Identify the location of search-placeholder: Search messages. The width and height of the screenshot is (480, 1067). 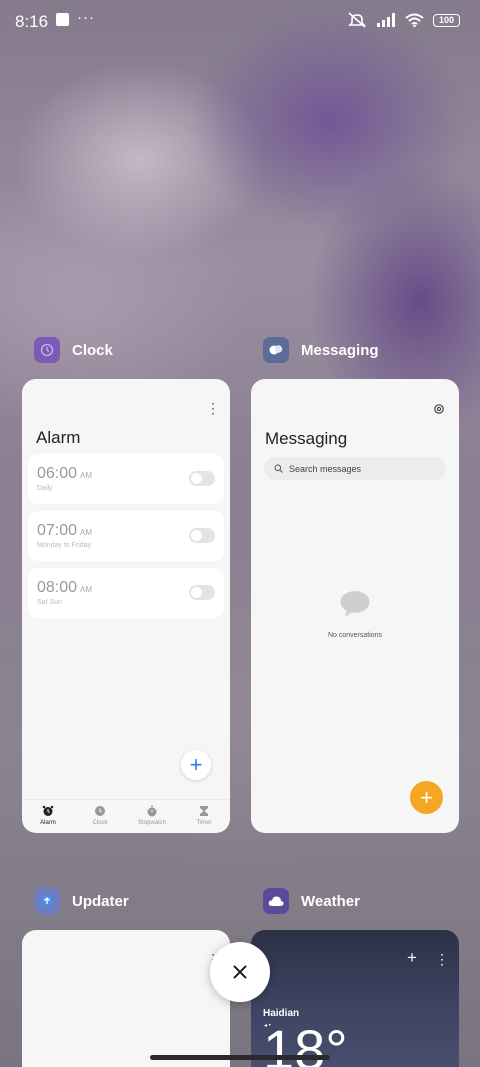
(325, 468).